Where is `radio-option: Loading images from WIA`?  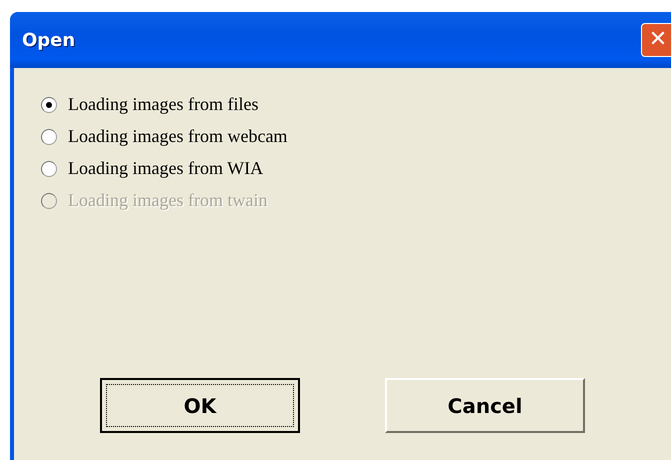
radio-option: Loading images from WIA is located at coordinates (356, 168).